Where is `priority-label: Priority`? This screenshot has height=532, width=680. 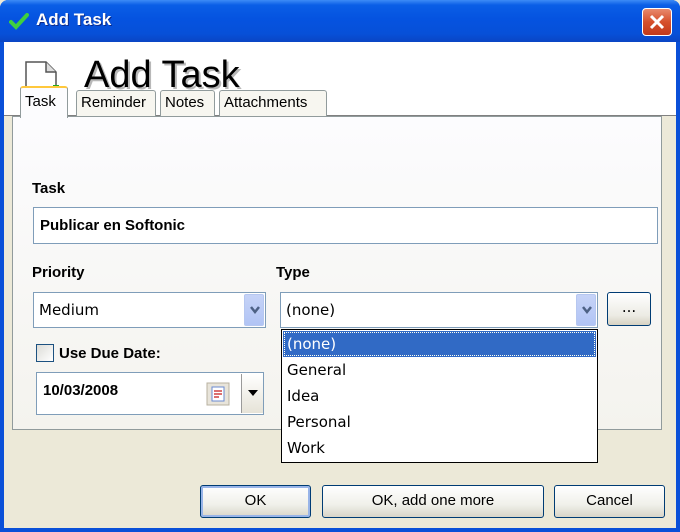
priority-label: Priority is located at coordinates (58, 272).